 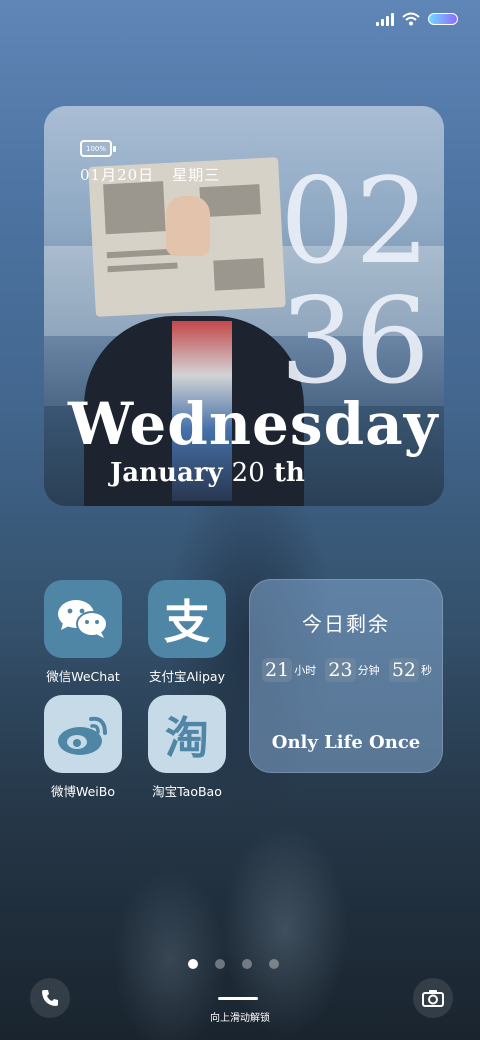 I want to click on app-label: 微博WeiBo, so click(x=82, y=791).